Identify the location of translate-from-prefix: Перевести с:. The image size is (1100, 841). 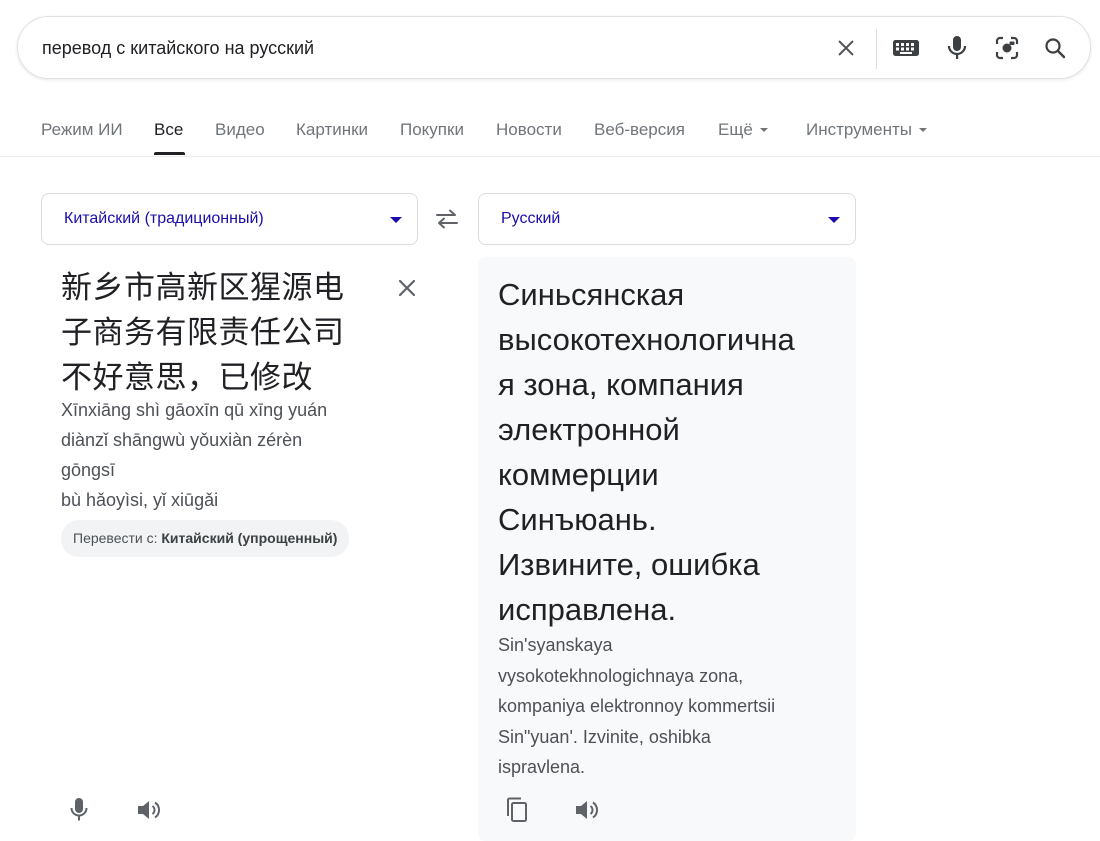
(115, 538).